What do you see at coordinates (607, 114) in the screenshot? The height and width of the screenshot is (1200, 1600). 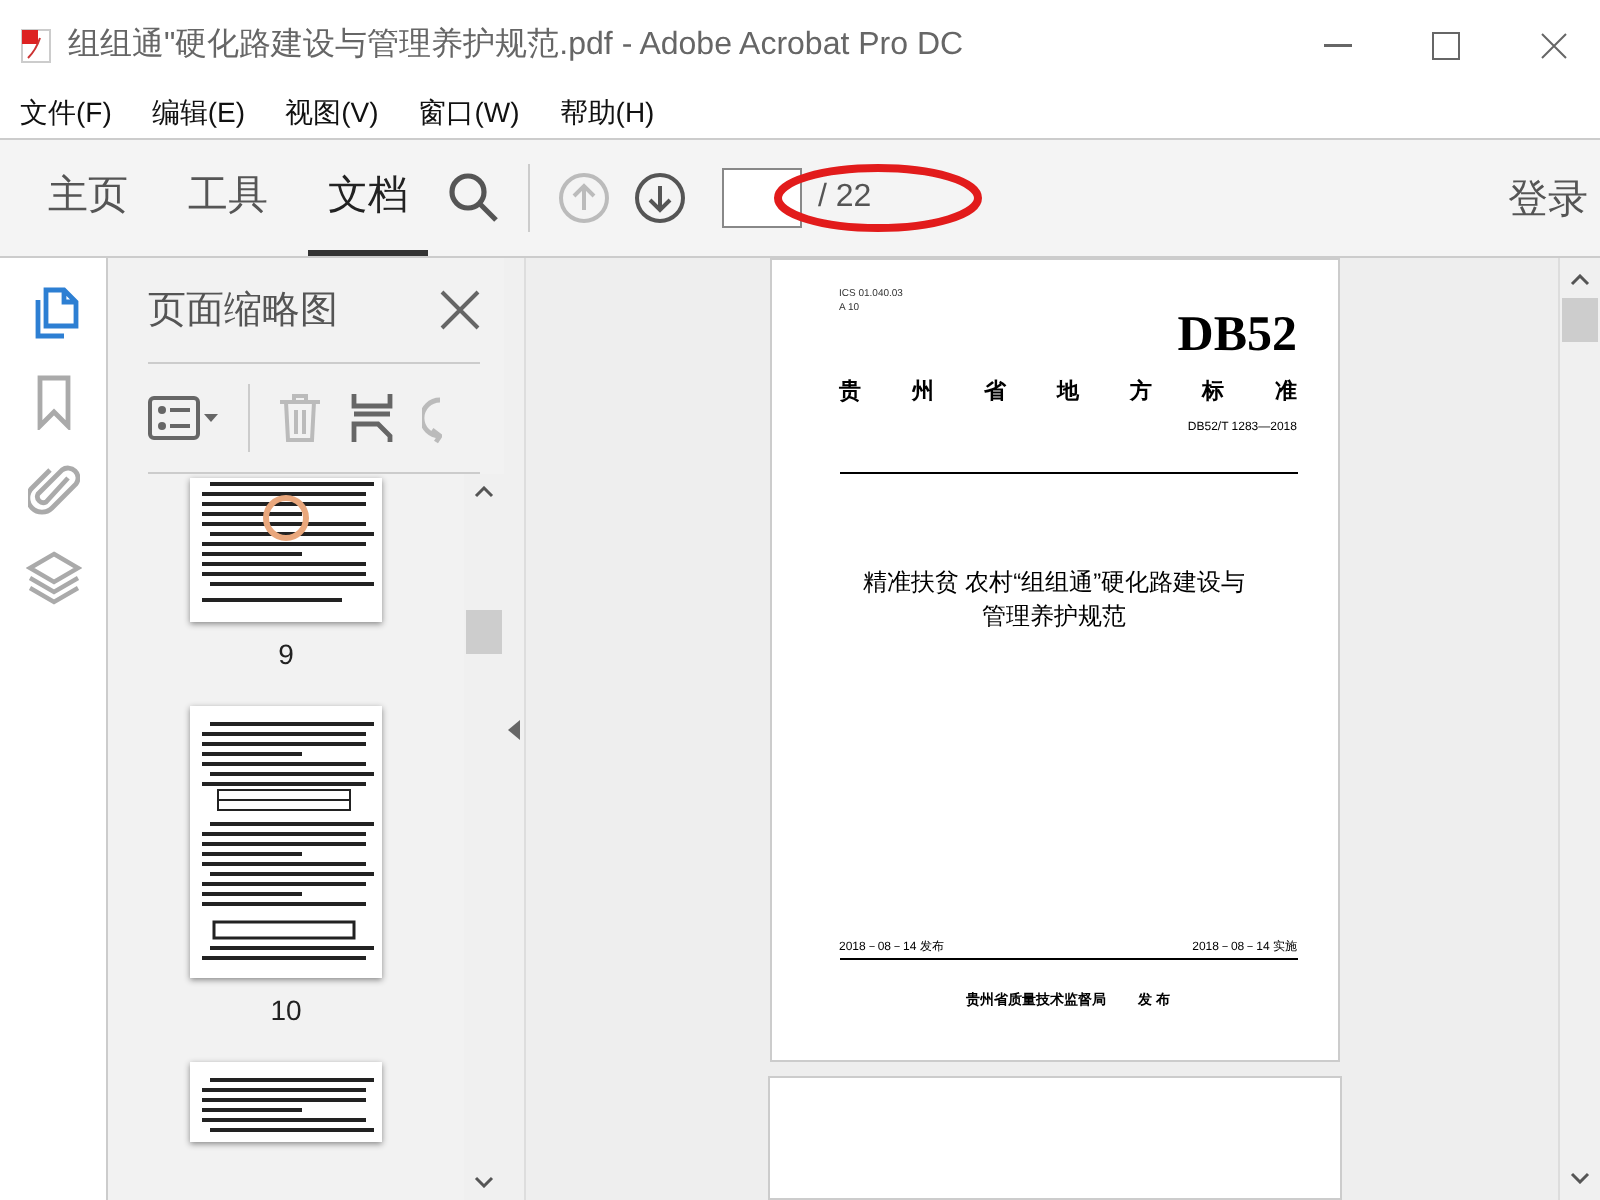 I see `menu-item: 帮助(H)` at bounding box center [607, 114].